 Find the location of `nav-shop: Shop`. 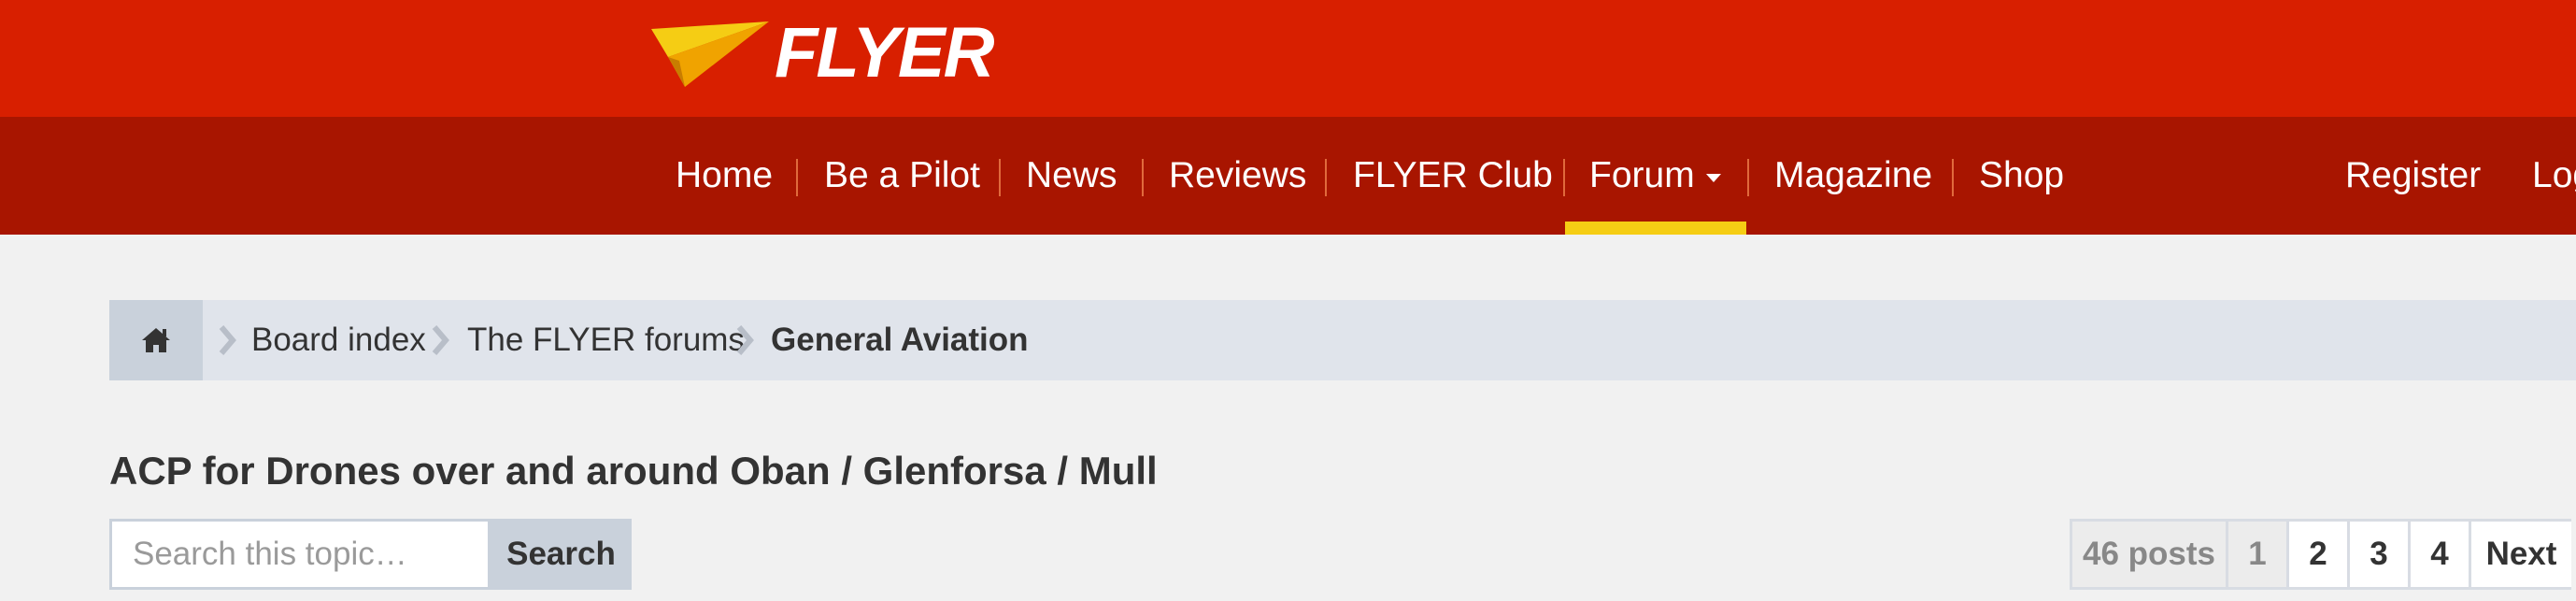

nav-shop: Shop is located at coordinates (2021, 176).